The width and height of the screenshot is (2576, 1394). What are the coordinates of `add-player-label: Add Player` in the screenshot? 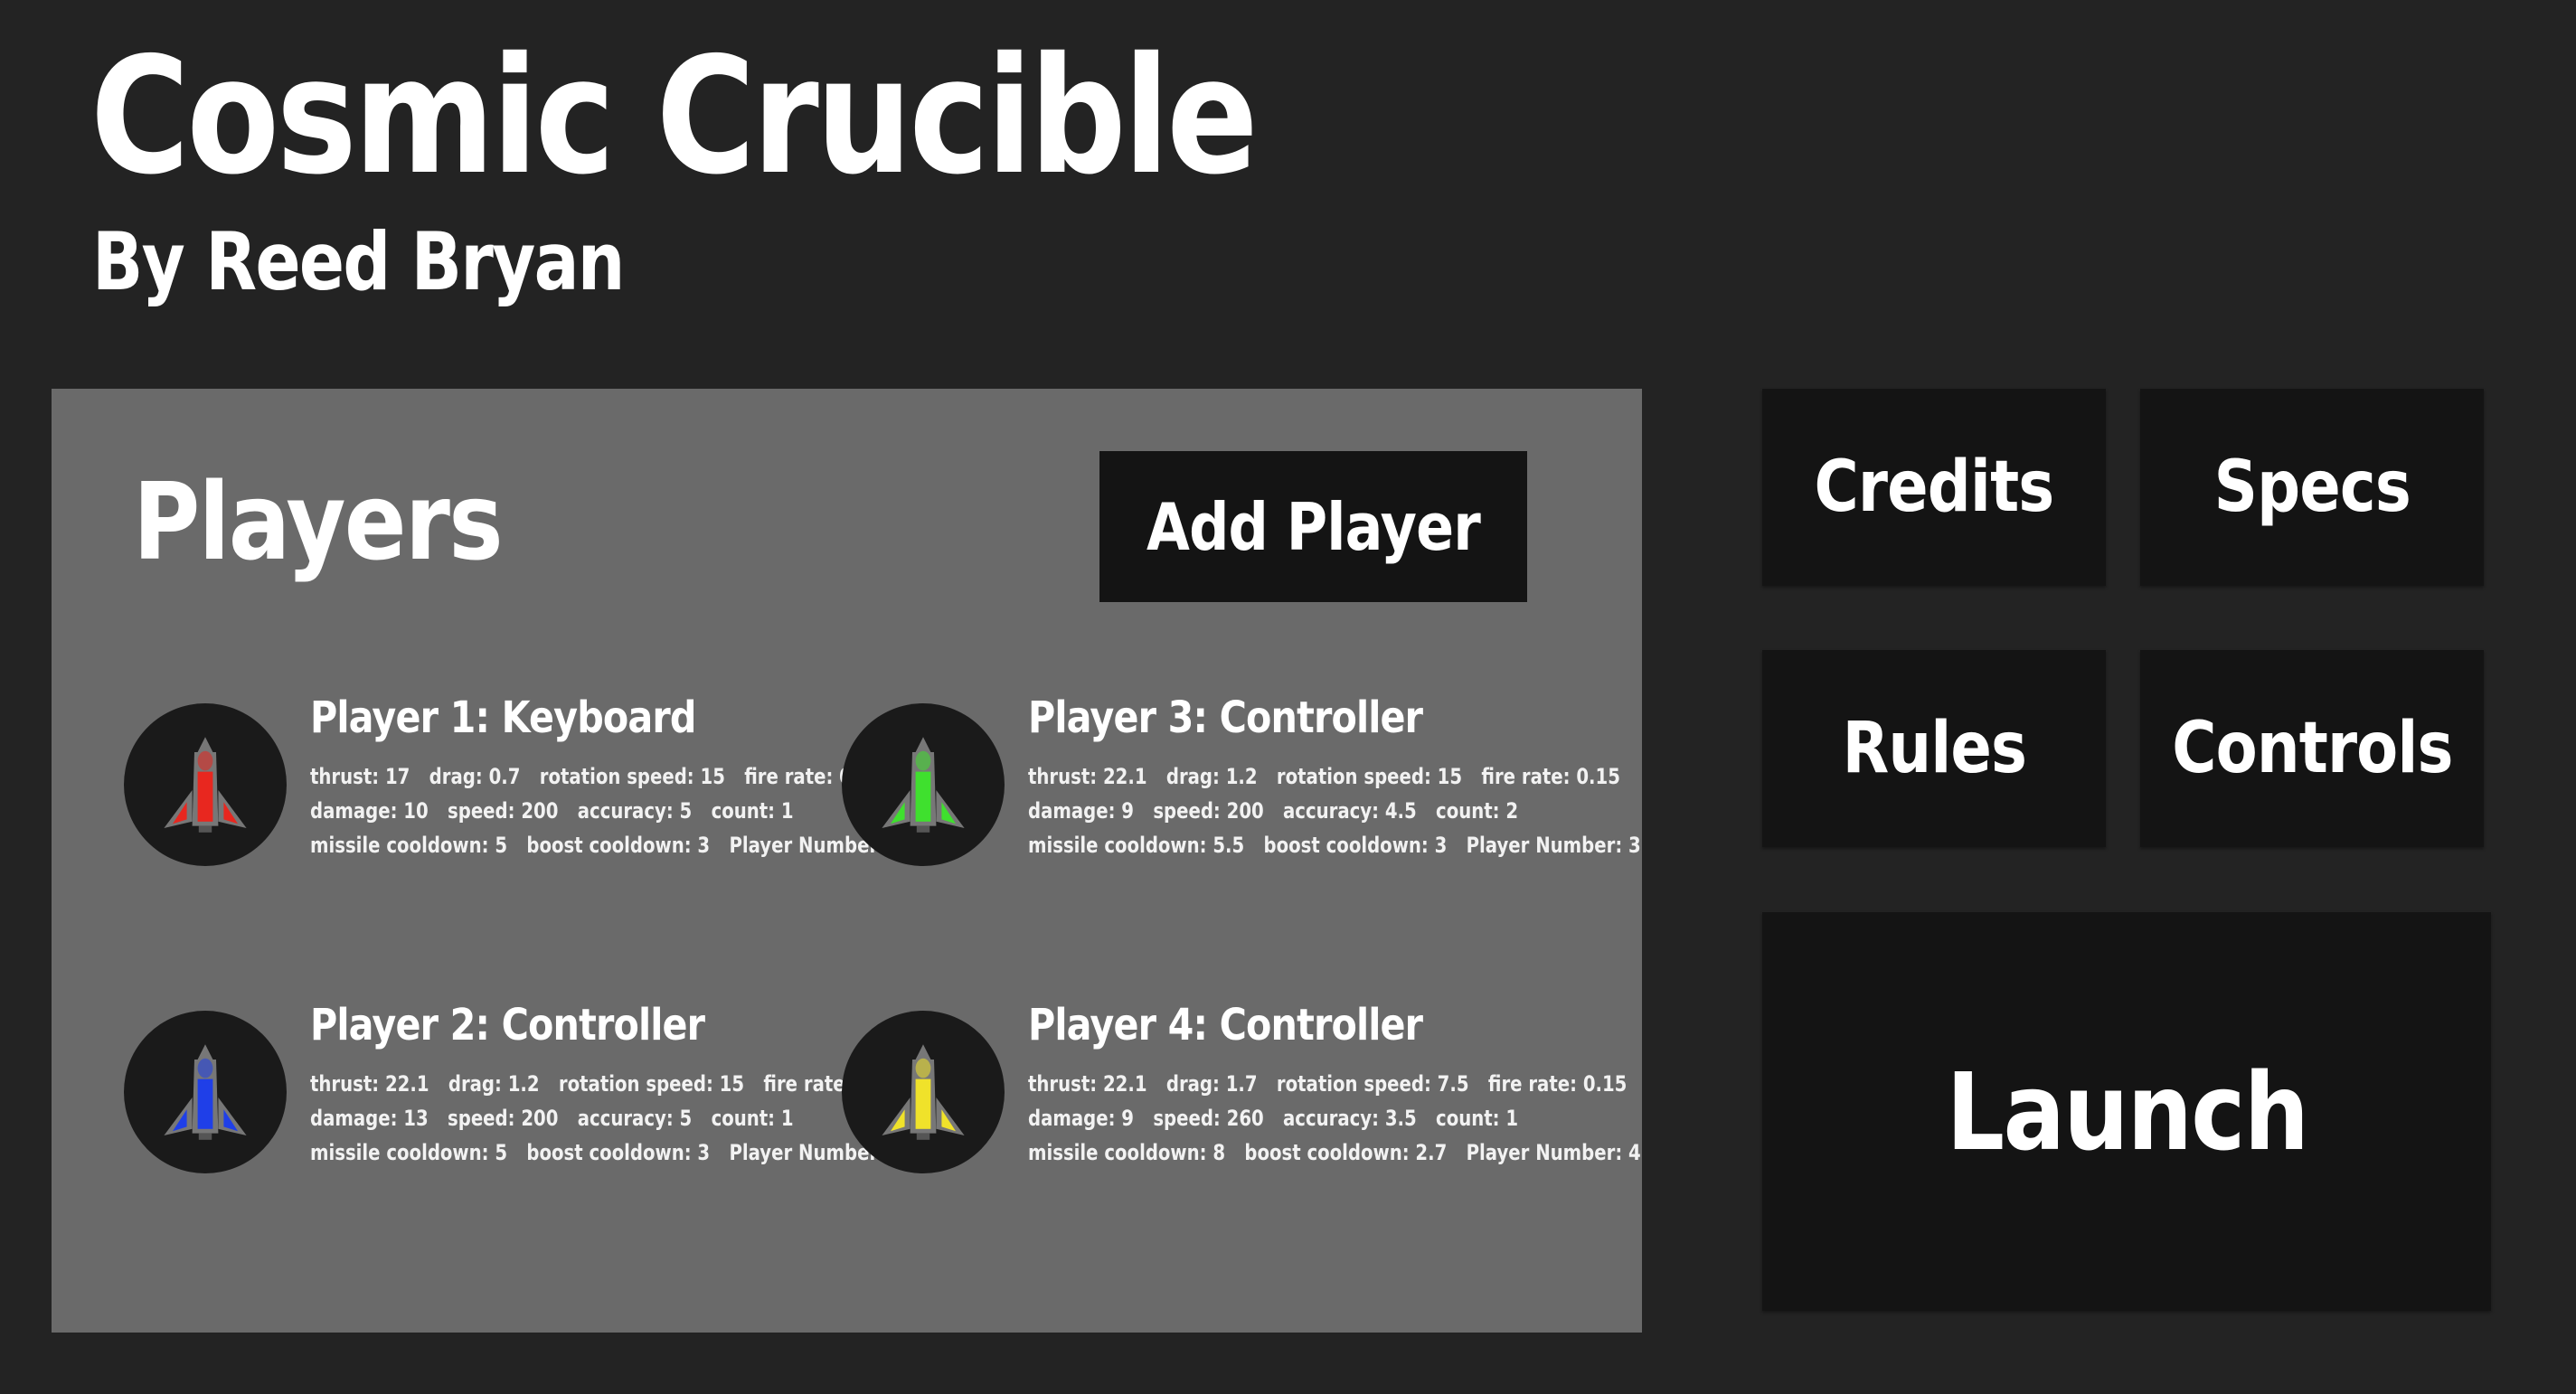 It's located at (1313, 526).